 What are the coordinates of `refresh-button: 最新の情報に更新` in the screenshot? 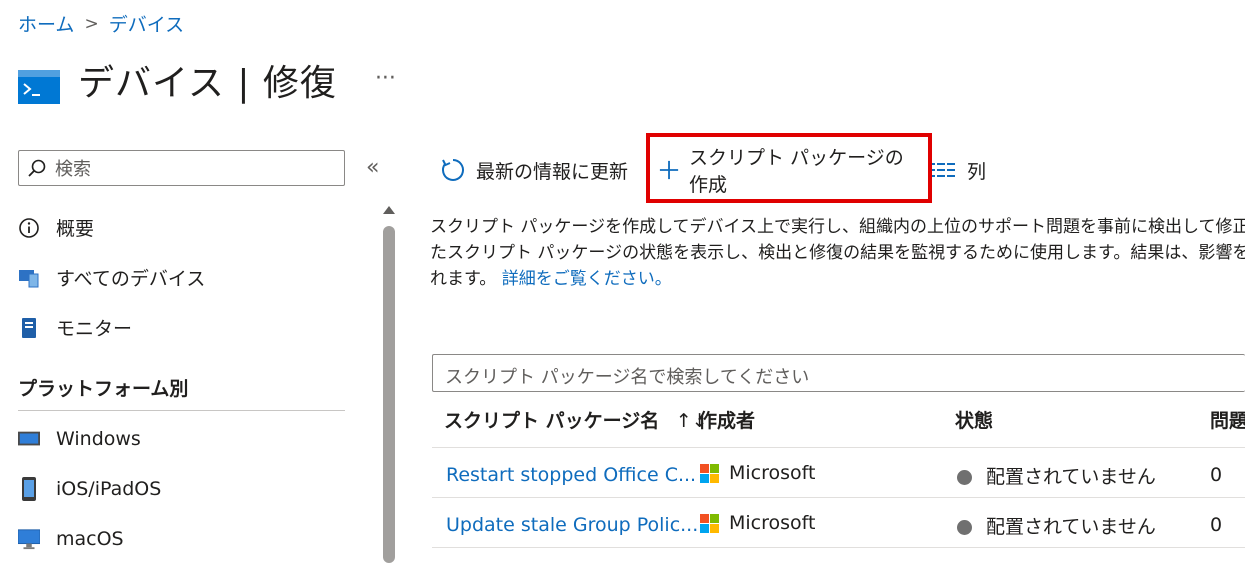 It's located at (542, 170).